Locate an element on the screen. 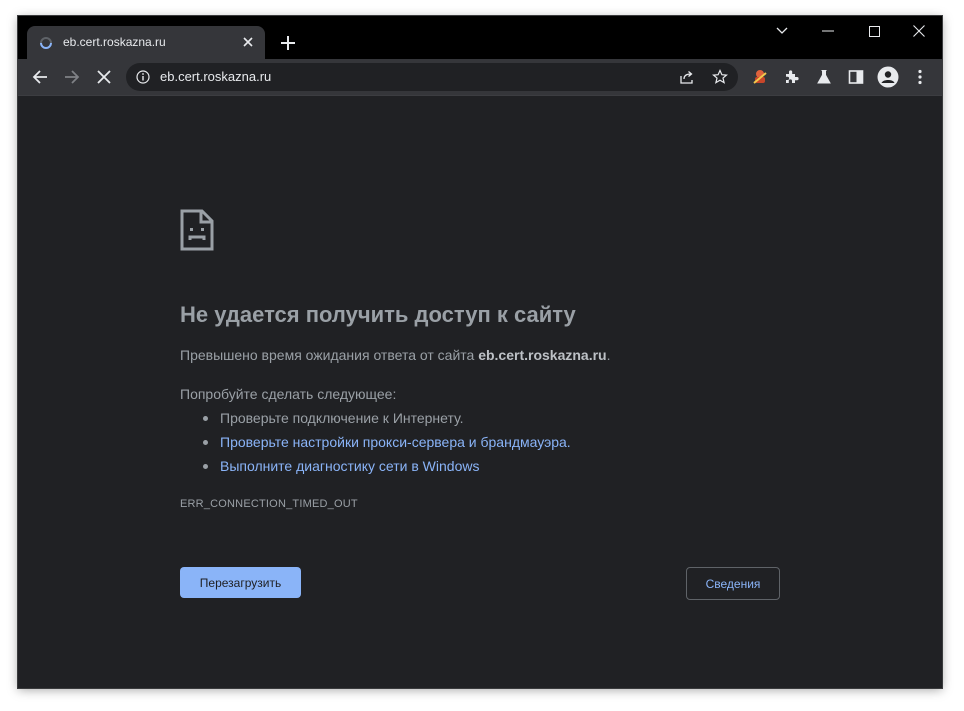 Image resolution: width=964 pixels, height=711 pixels. forward-arrow-icon is located at coordinates (72, 77).